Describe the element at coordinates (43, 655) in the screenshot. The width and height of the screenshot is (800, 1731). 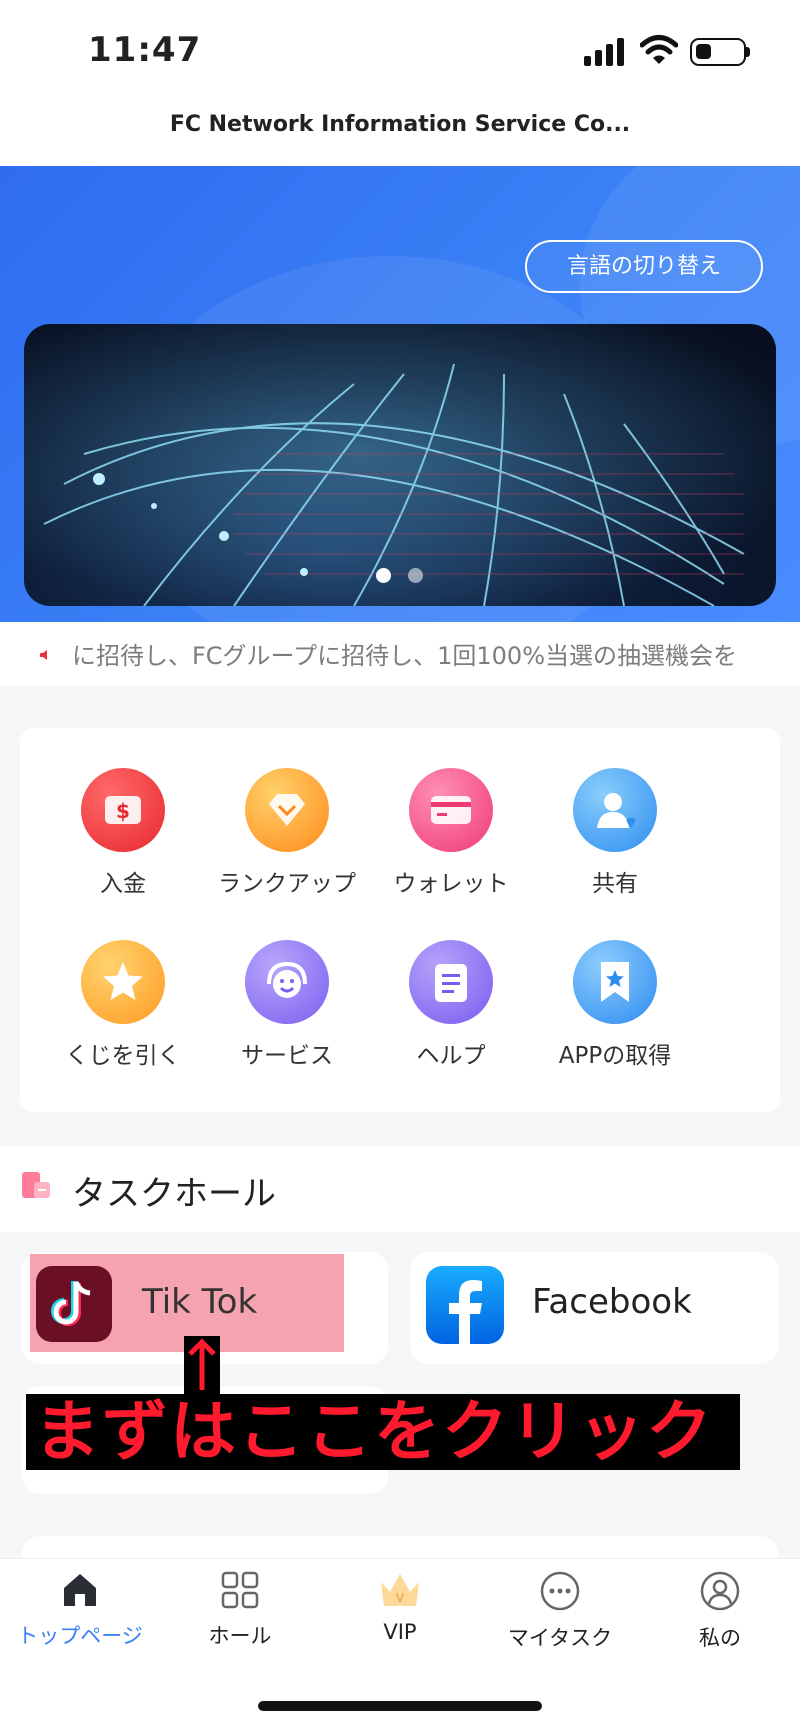
I see `speaker-icon` at that location.